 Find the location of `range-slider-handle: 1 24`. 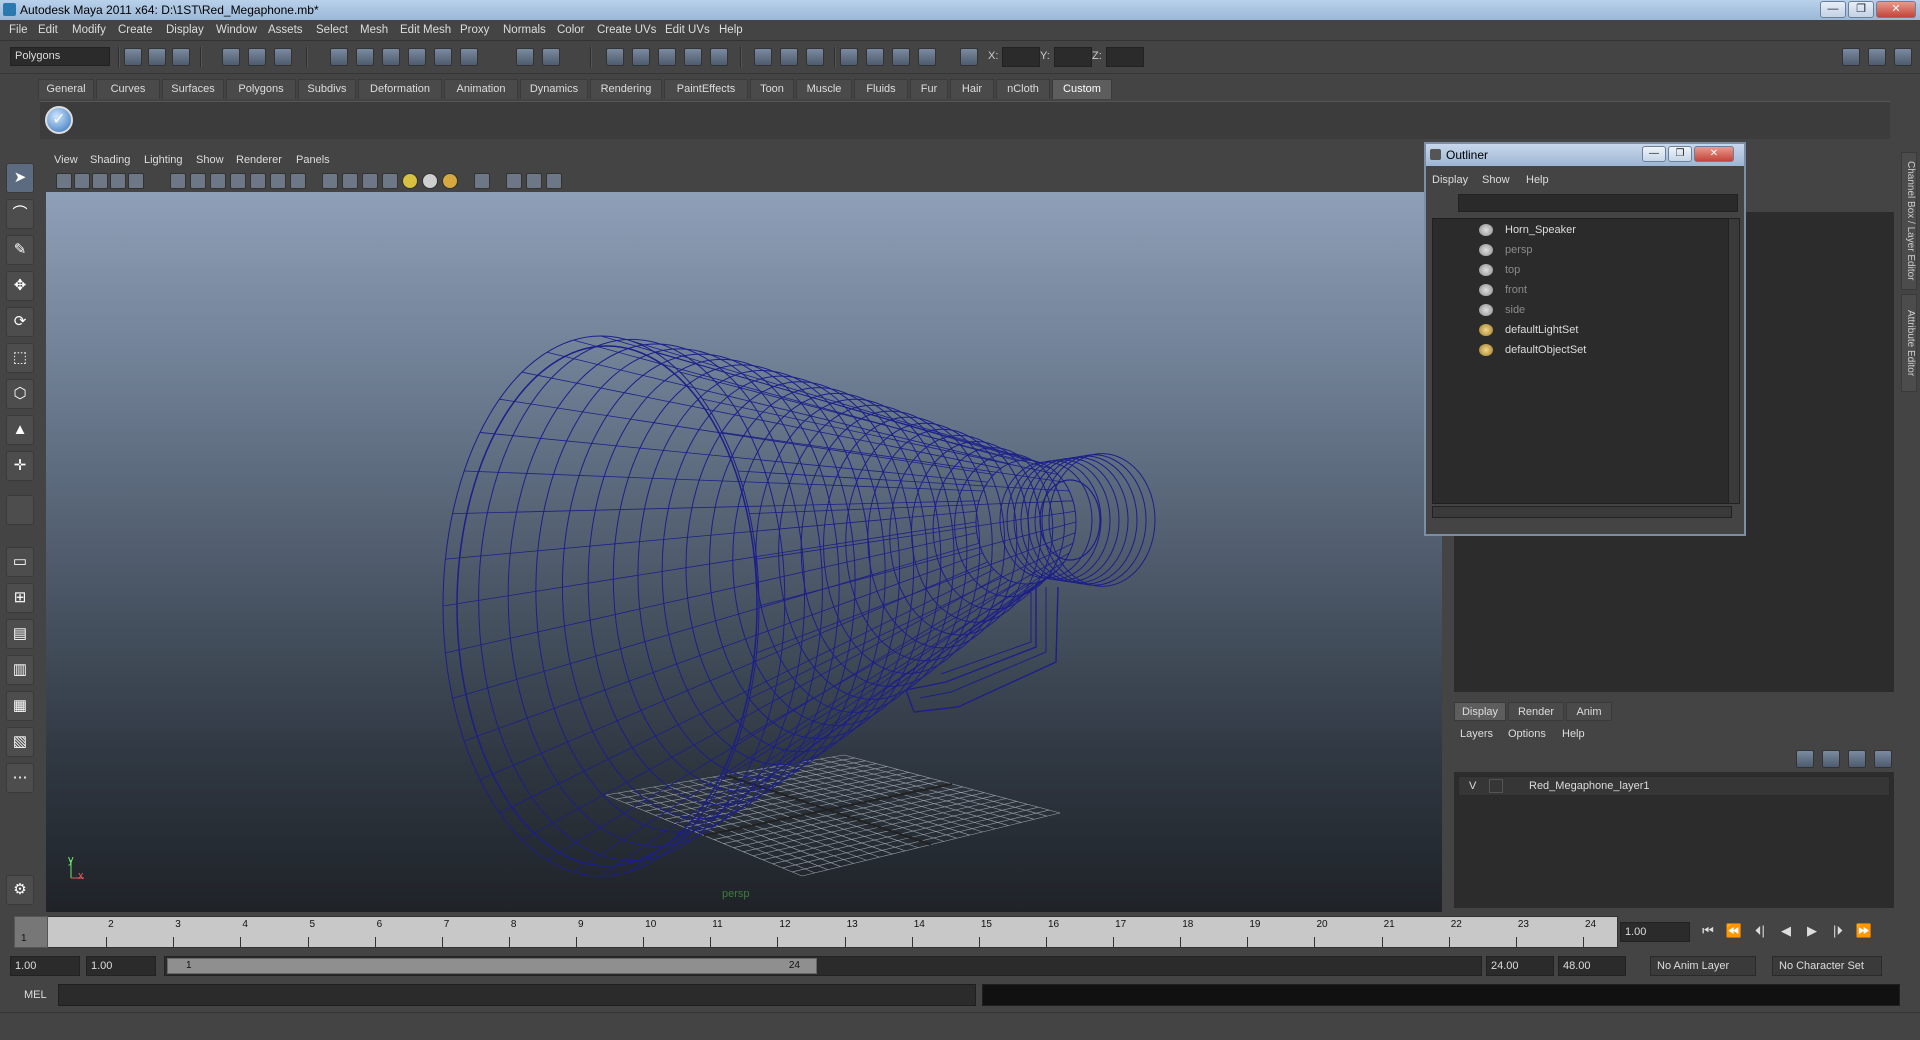

range-slider-handle: 1 24 is located at coordinates (492, 966).